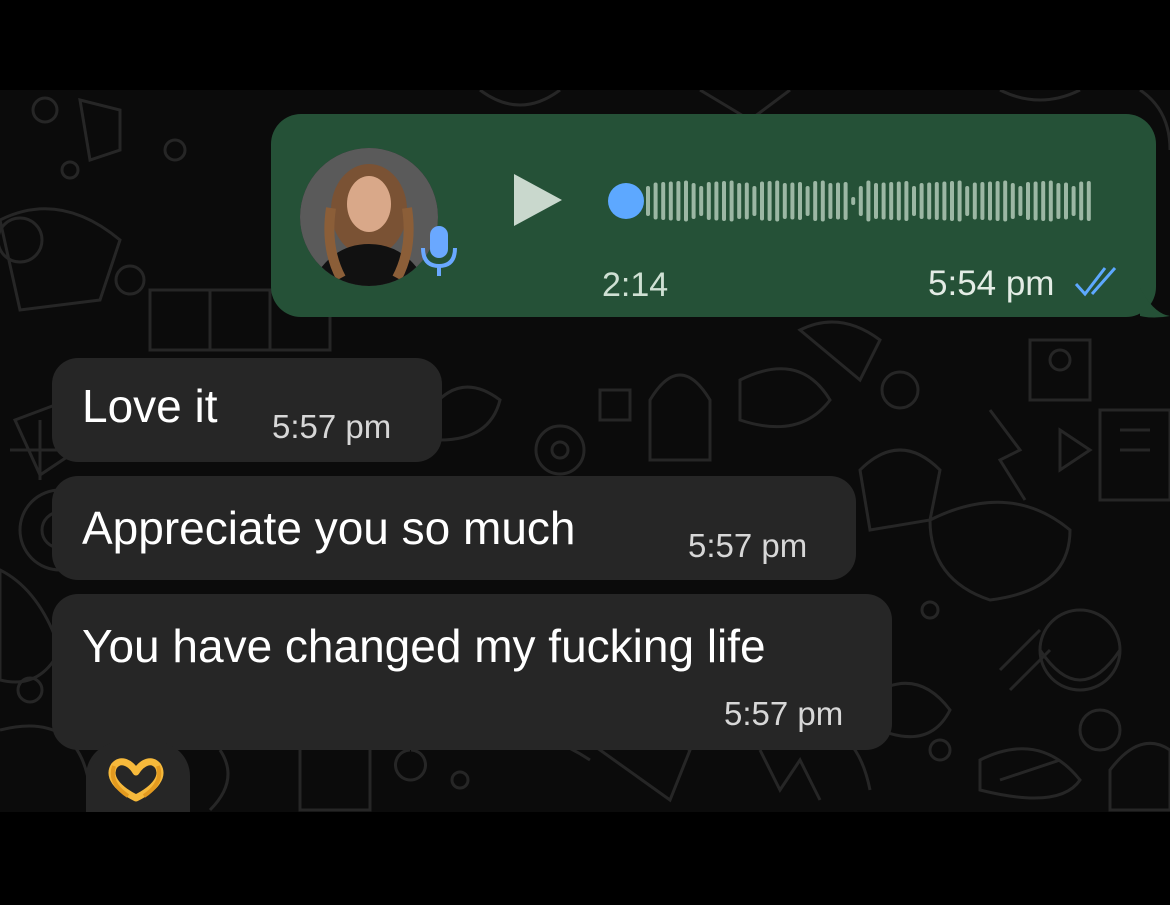  What do you see at coordinates (635, 285) in the screenshot?
I see `voice-duration: 2:14` at bounding box center [635, 285].